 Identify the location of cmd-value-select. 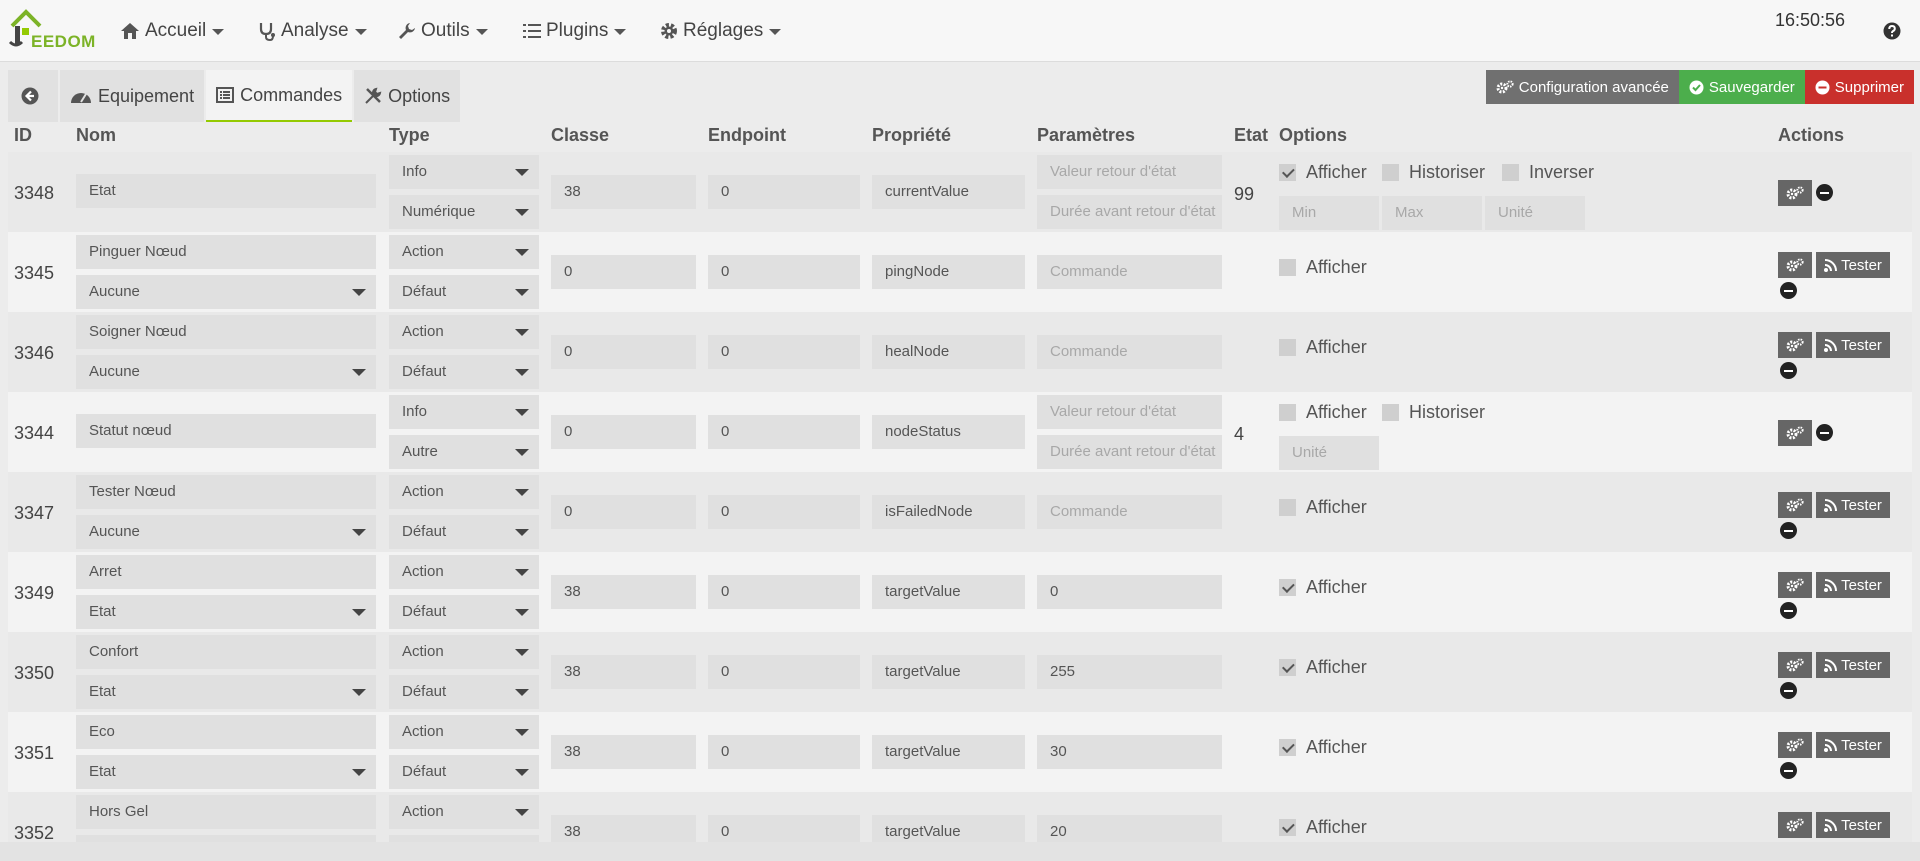
(226, 838).